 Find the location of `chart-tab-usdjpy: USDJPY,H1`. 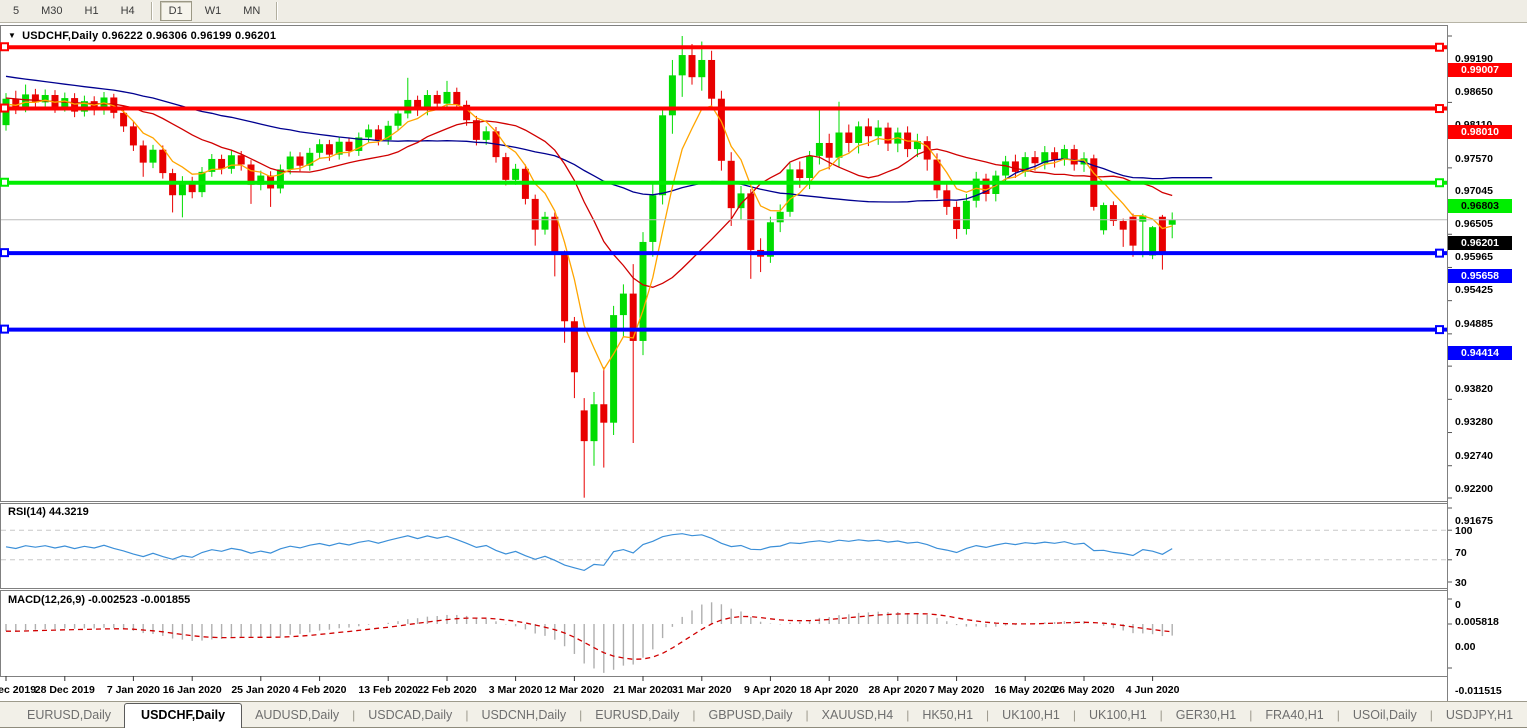

chart-tab-usdjpy: USDJPY,H1 is located at coordinates (1479, 715).